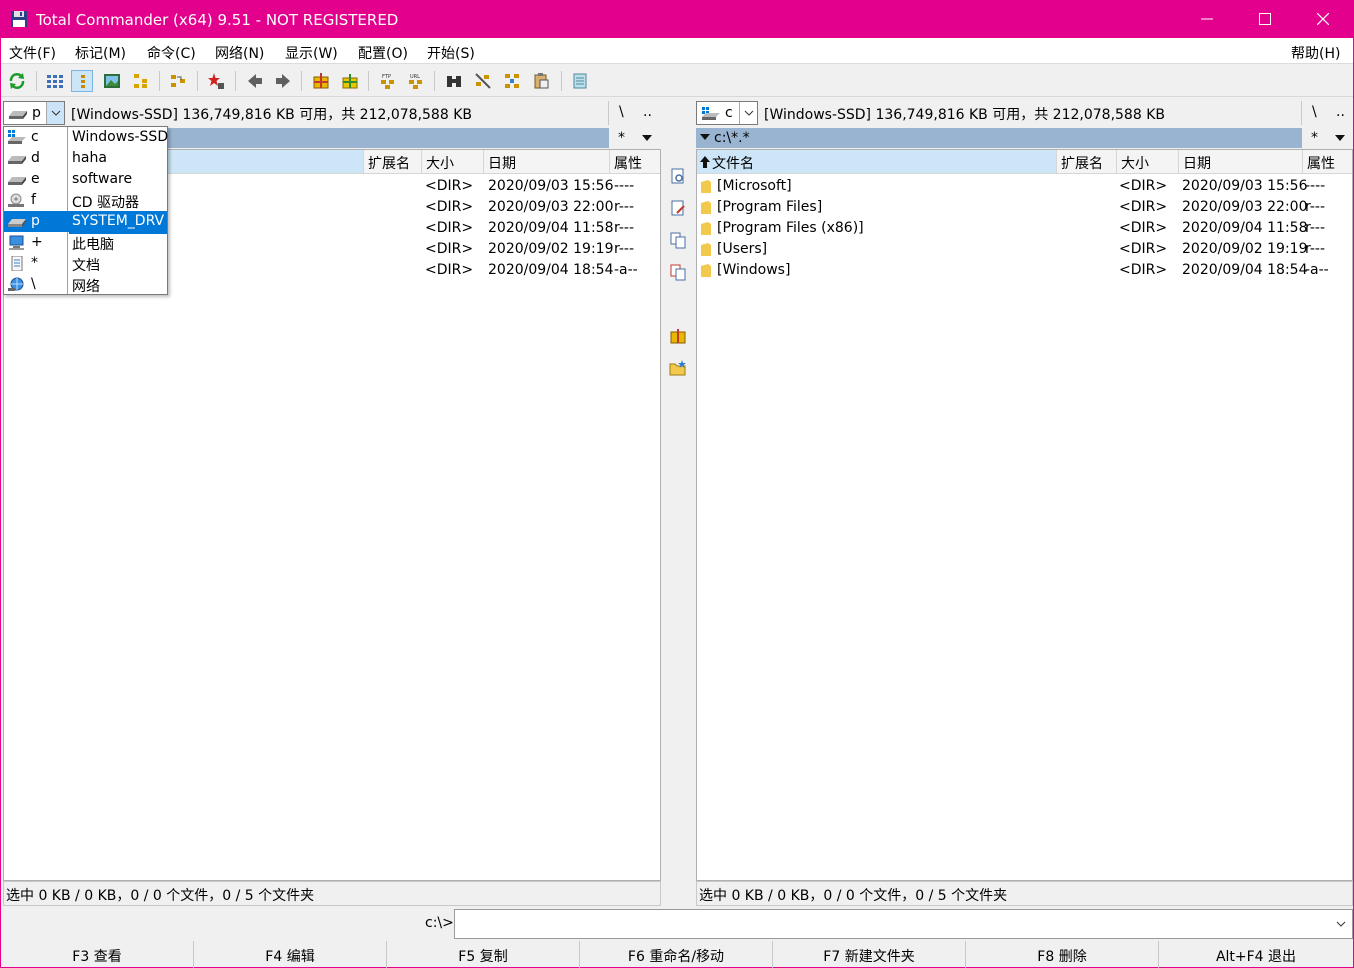 The height and width of the screenshot is (968, 1354). What do you see at coordinates (706, 270) in the screenshot?
I see `folder-icon` at bounding box center [706, 270].